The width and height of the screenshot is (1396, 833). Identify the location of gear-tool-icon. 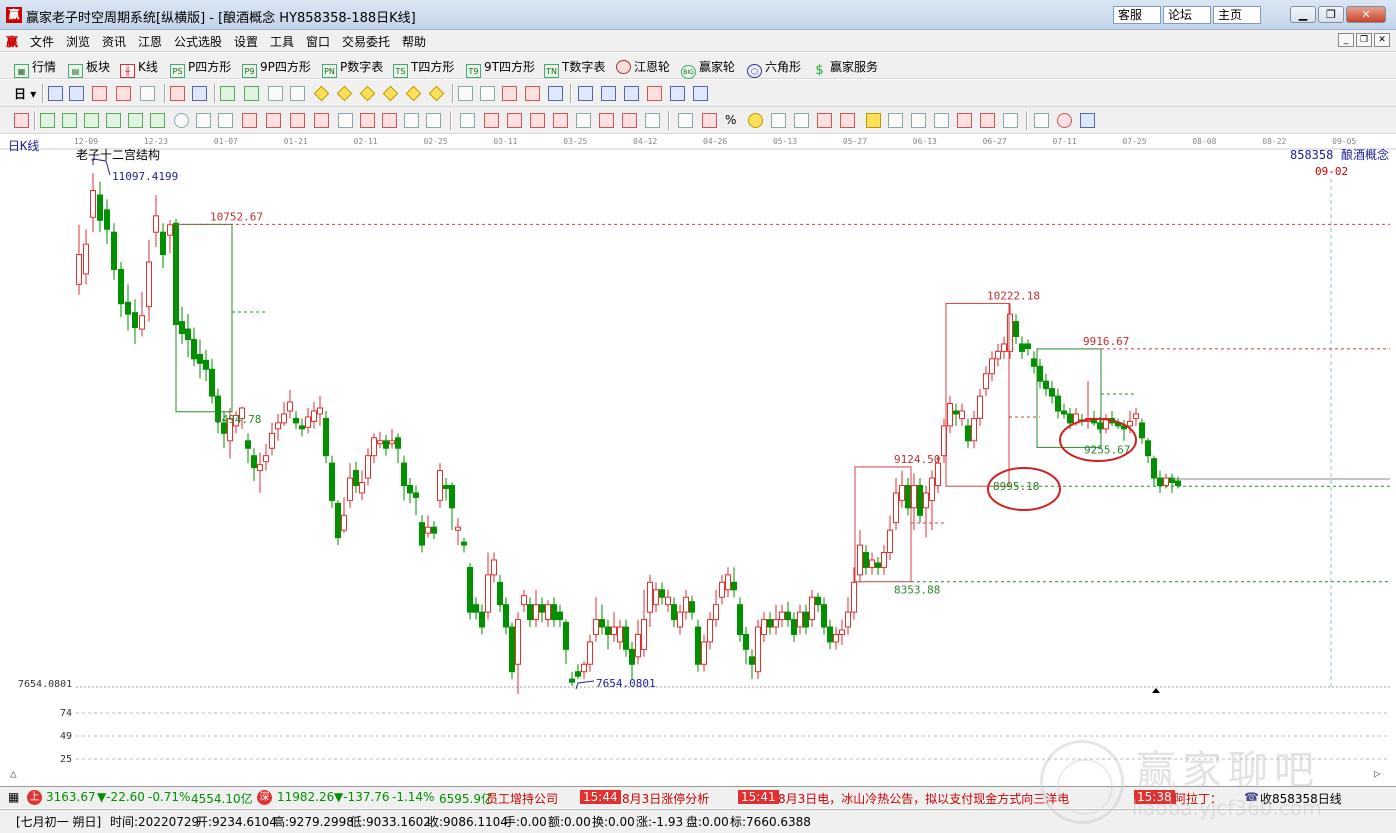
(532, 93).